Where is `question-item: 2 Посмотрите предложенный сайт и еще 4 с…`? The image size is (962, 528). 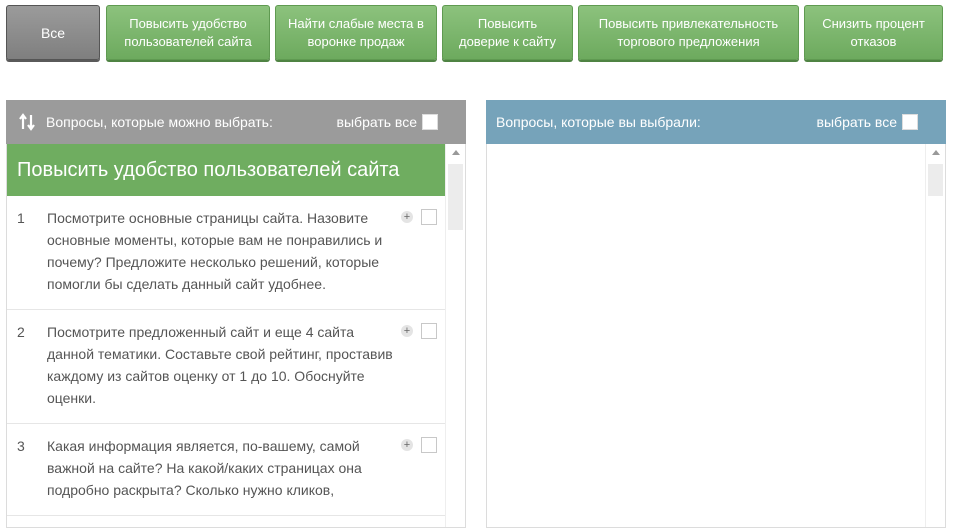 question-item: 2 Посмотрите предложенный сайт и еще 4 с… is located at coordinates (226, 367).